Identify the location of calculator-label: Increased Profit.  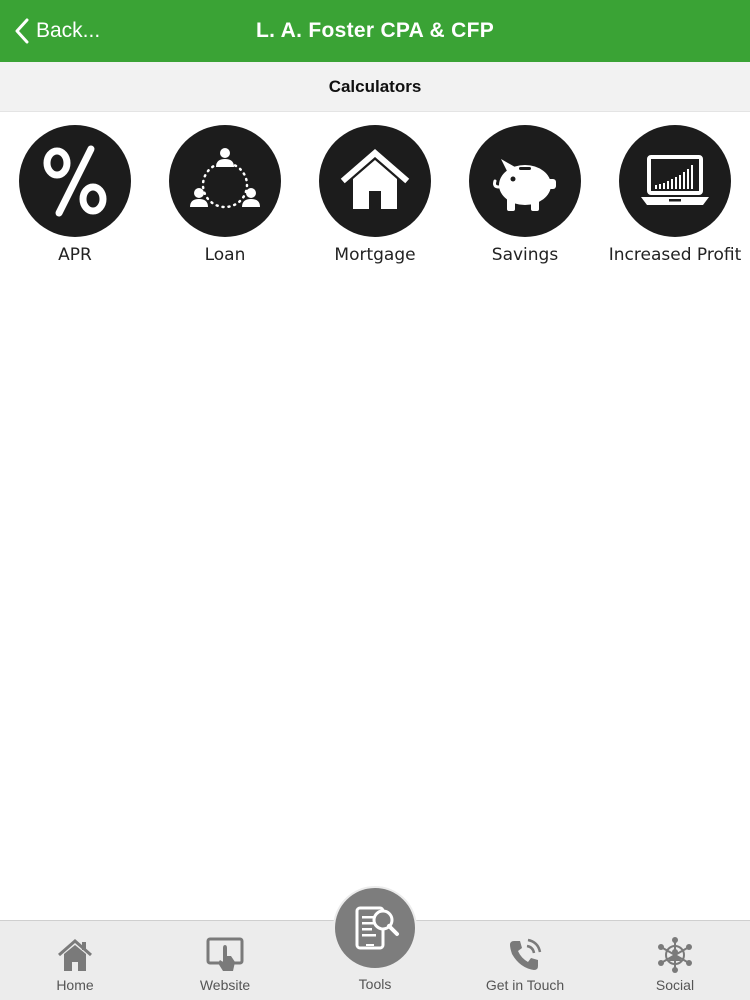
(675, 255).